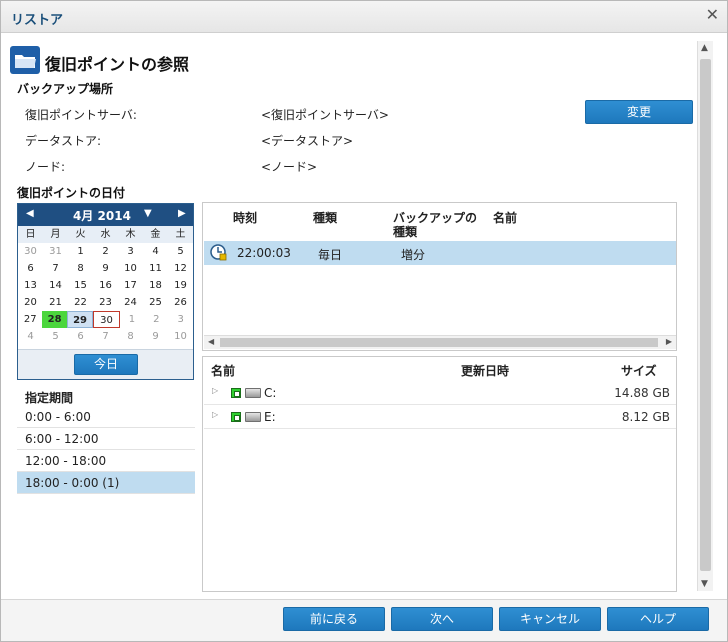 This screenshot has height=642, width=728. What do you see at coordinates (180, 285) in the screenshot?
I see `calendar-day: 19` at bounding box center [180, 285].